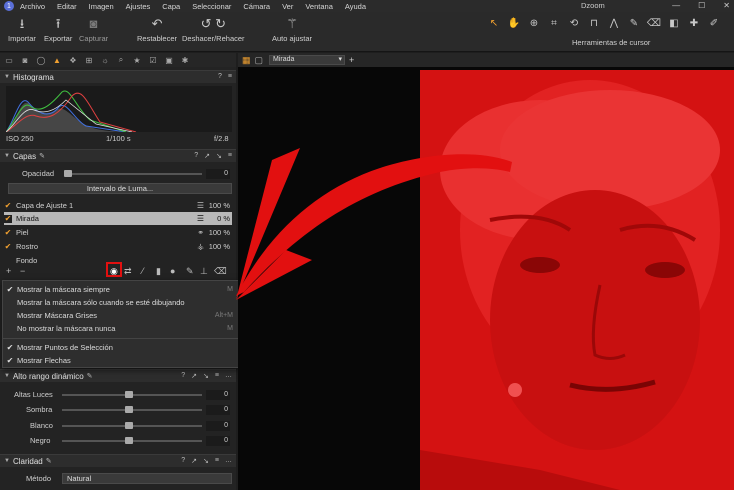 Image resolution: width=734 pixels, height=490 pixels. Describe the element at coordinates (137, 60) in the screenshot. I see `metadata-tab-icon: ★` at that location.